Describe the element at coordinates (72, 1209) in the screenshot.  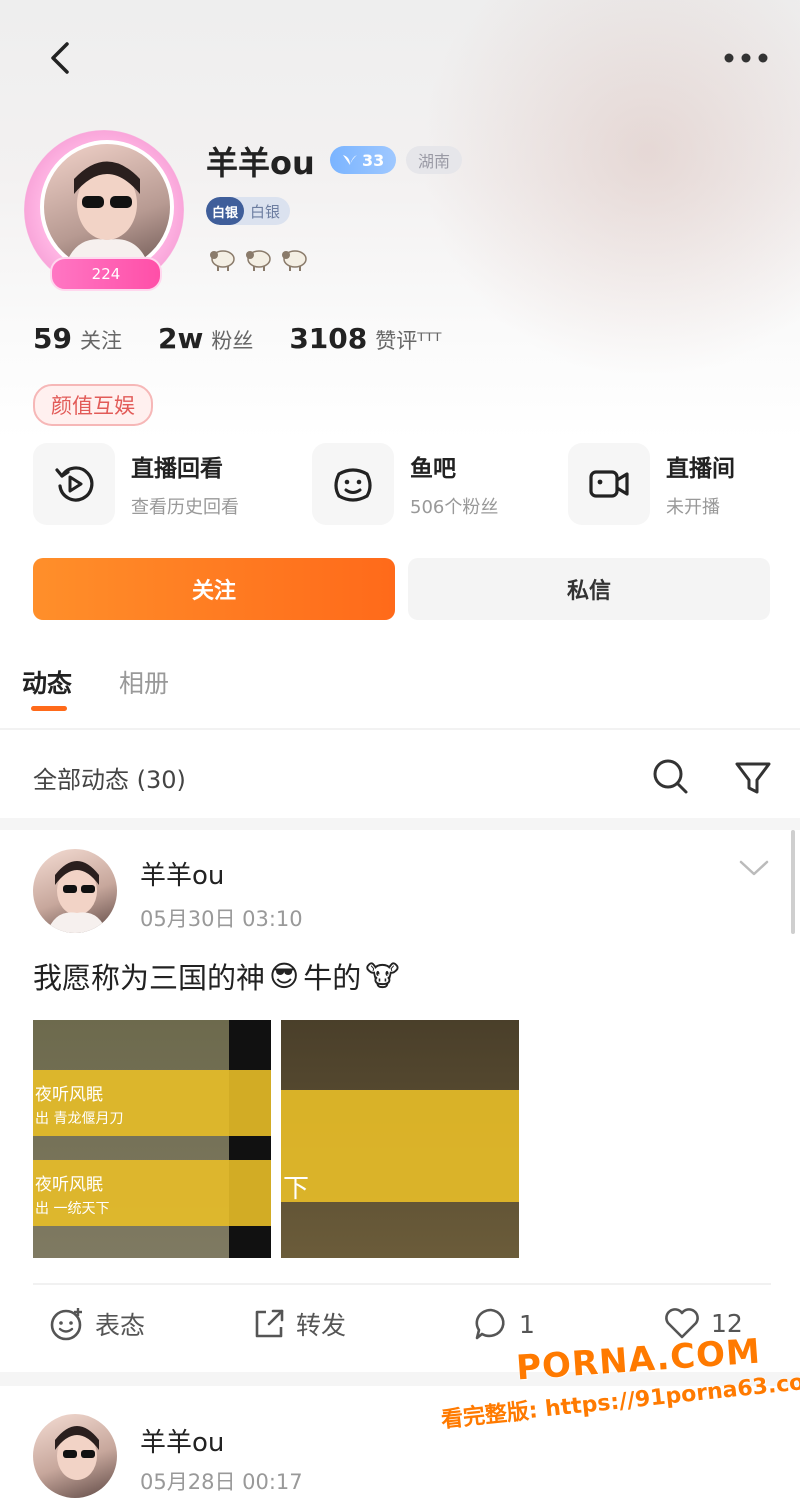
I see `banner-text: 出 一统天下` at that location.